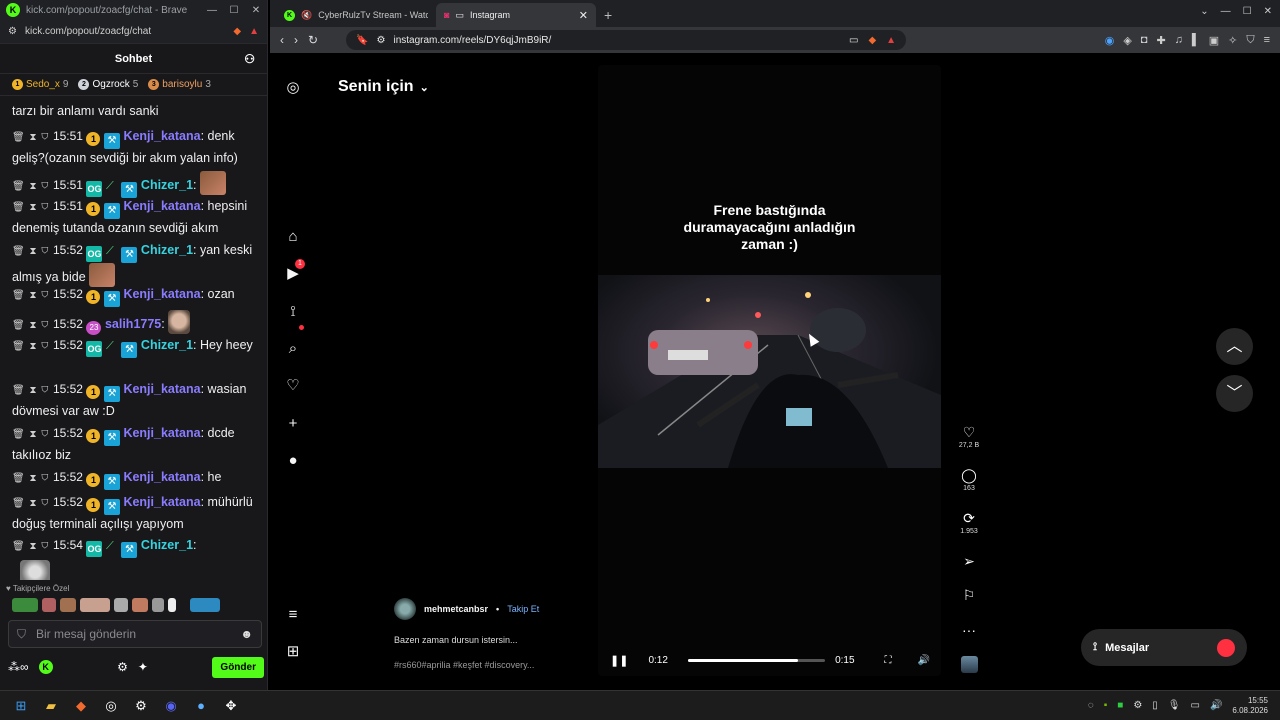  What do you see at coordinates (1179, 40) in the screenshot?
I see `music-icon: ♫` at bounding box center [1179, 40].